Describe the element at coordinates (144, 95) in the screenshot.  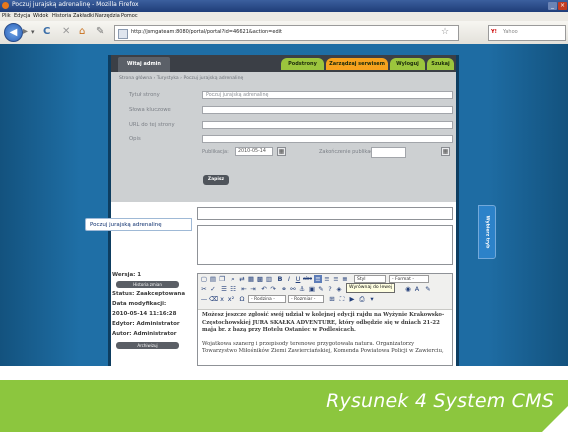
I see `page-title-label: Tytuł strony` at that location.